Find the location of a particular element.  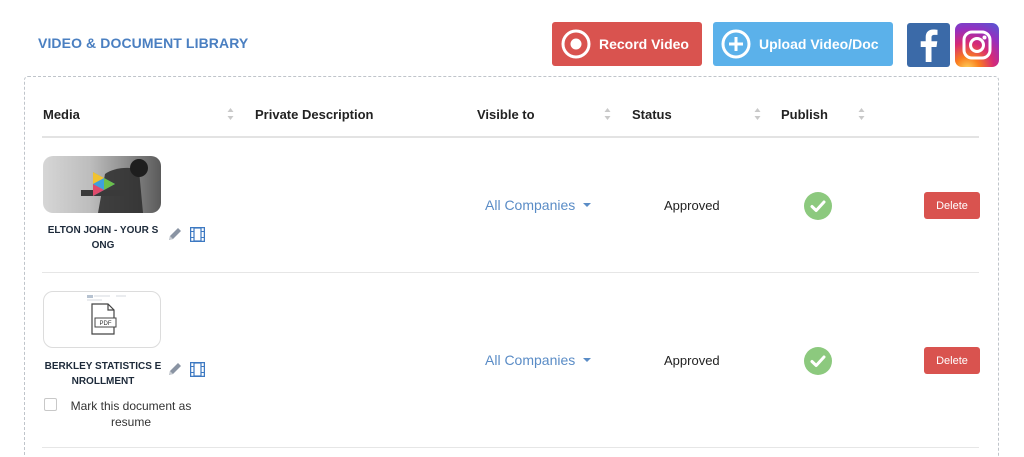

video-thumbnail is located at coordinates (102, 184).